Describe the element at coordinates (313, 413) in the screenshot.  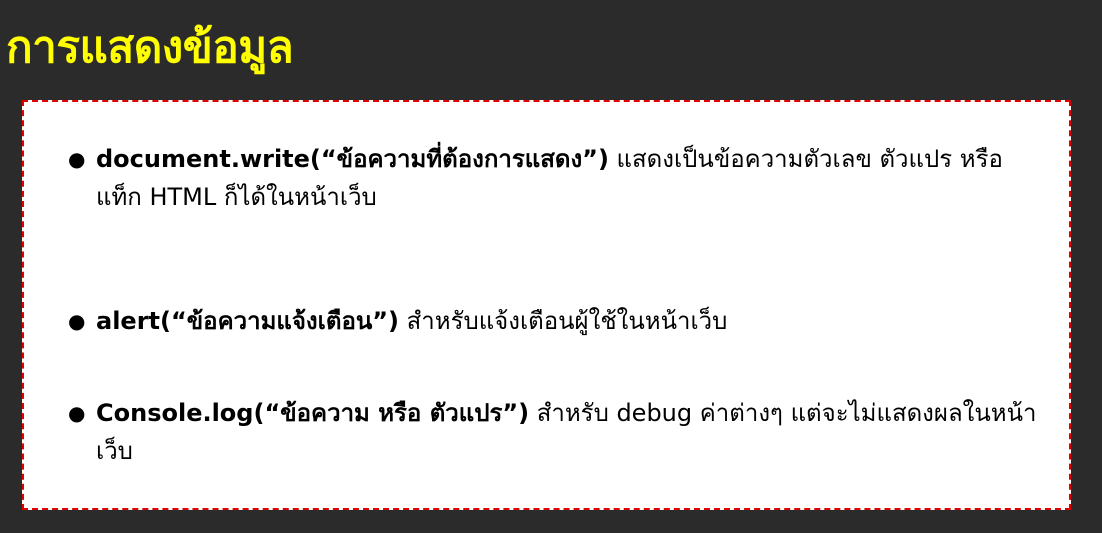
I see `code-snippet: Console.log(“ข้อความ หรือ ตัวแปร”)` at that location.